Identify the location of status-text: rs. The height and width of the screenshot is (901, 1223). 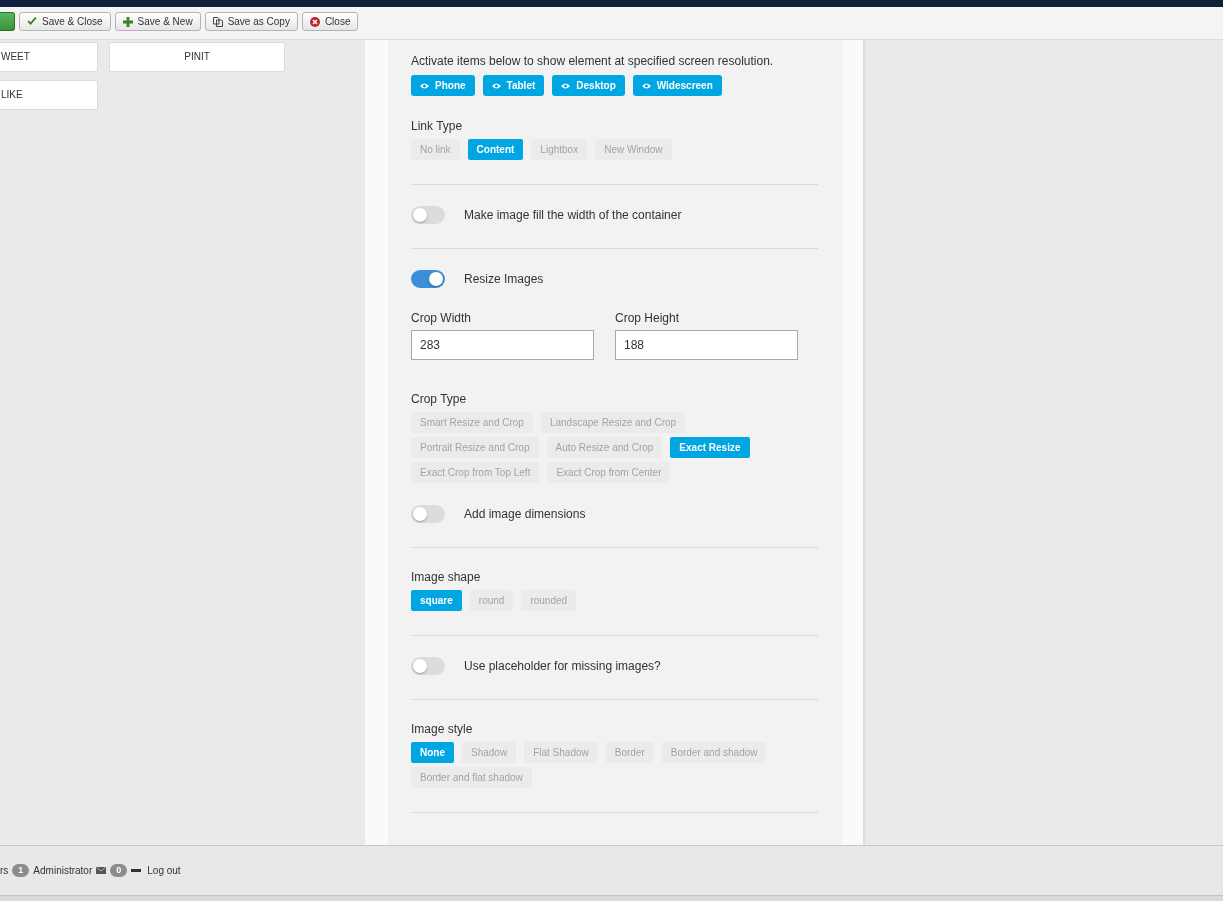
(4, 870).